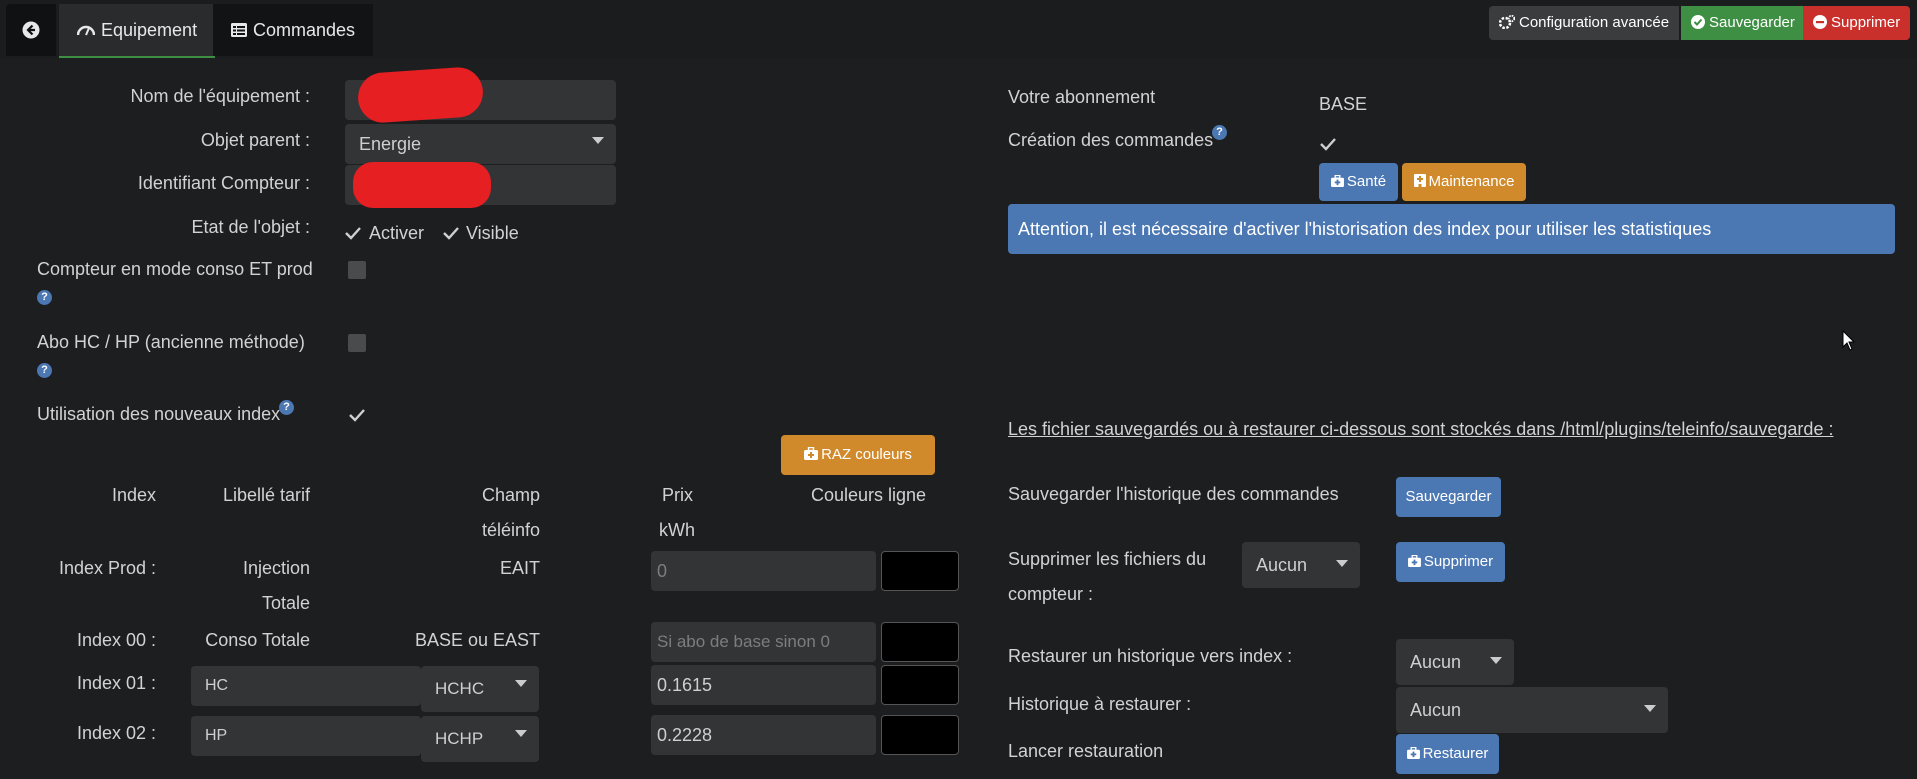 The image size is (1917, 779). What do you see at coordinates (133, 495) in the screenshot?
I see `index-header: Index` at bounding box center [133, 495].